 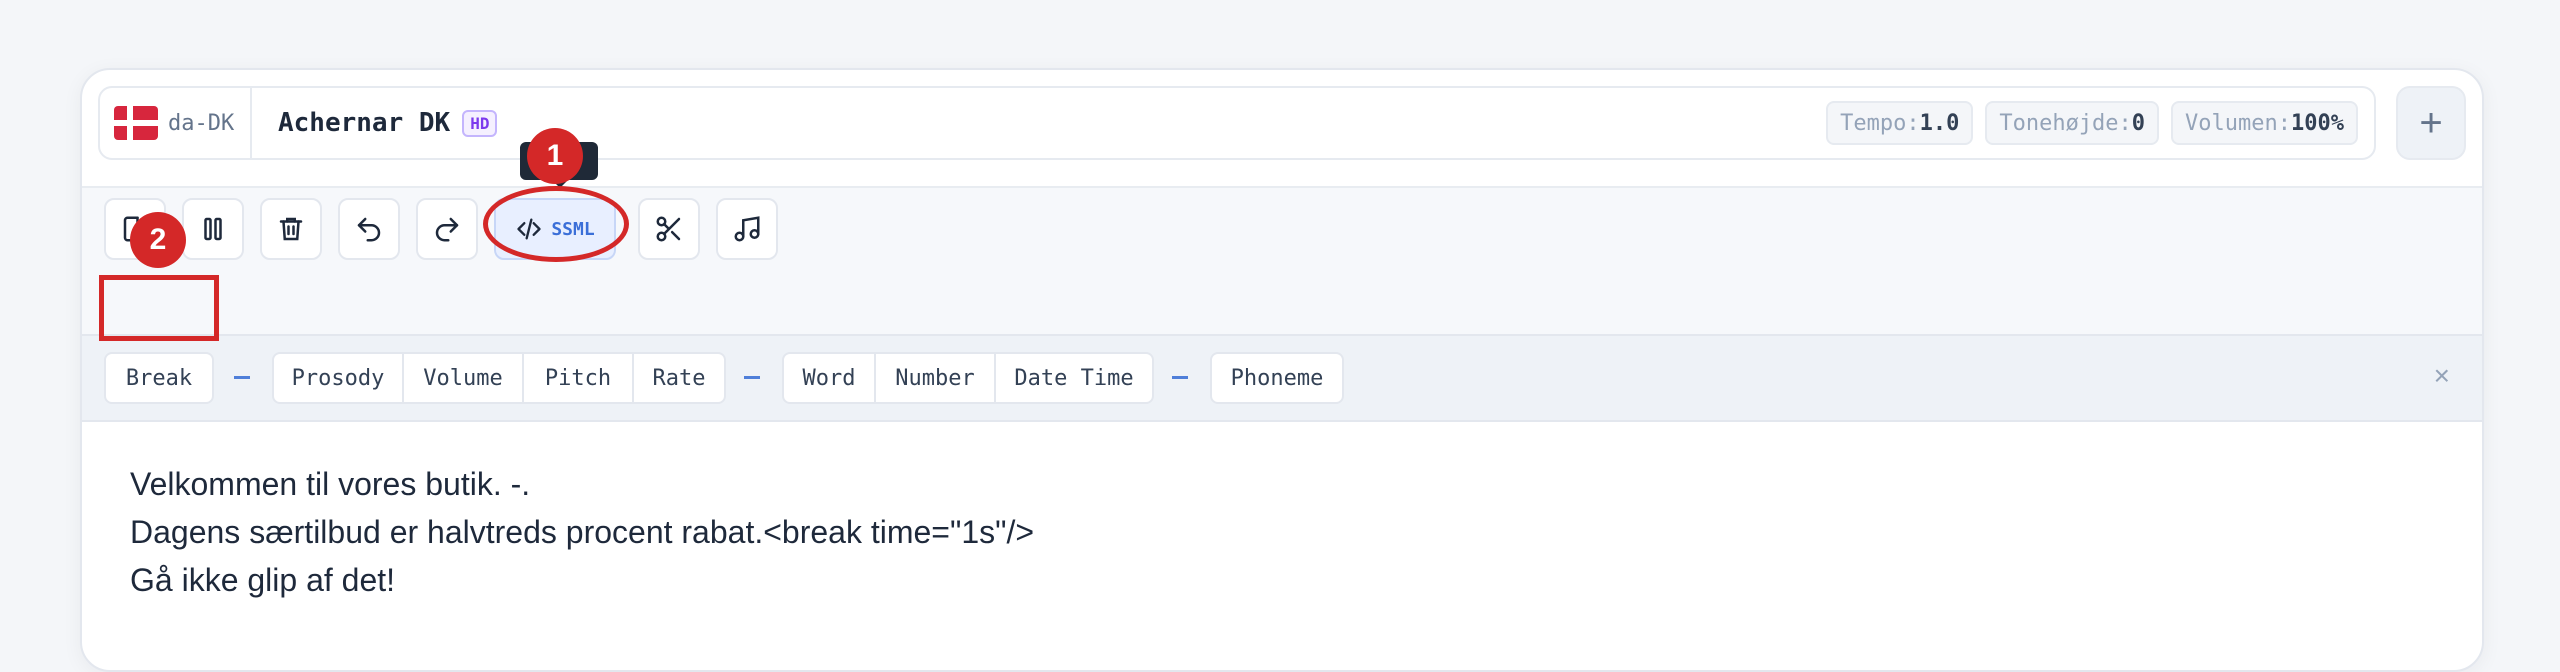 I want to click on annotation-rect-break, so click(x=159, y=308).